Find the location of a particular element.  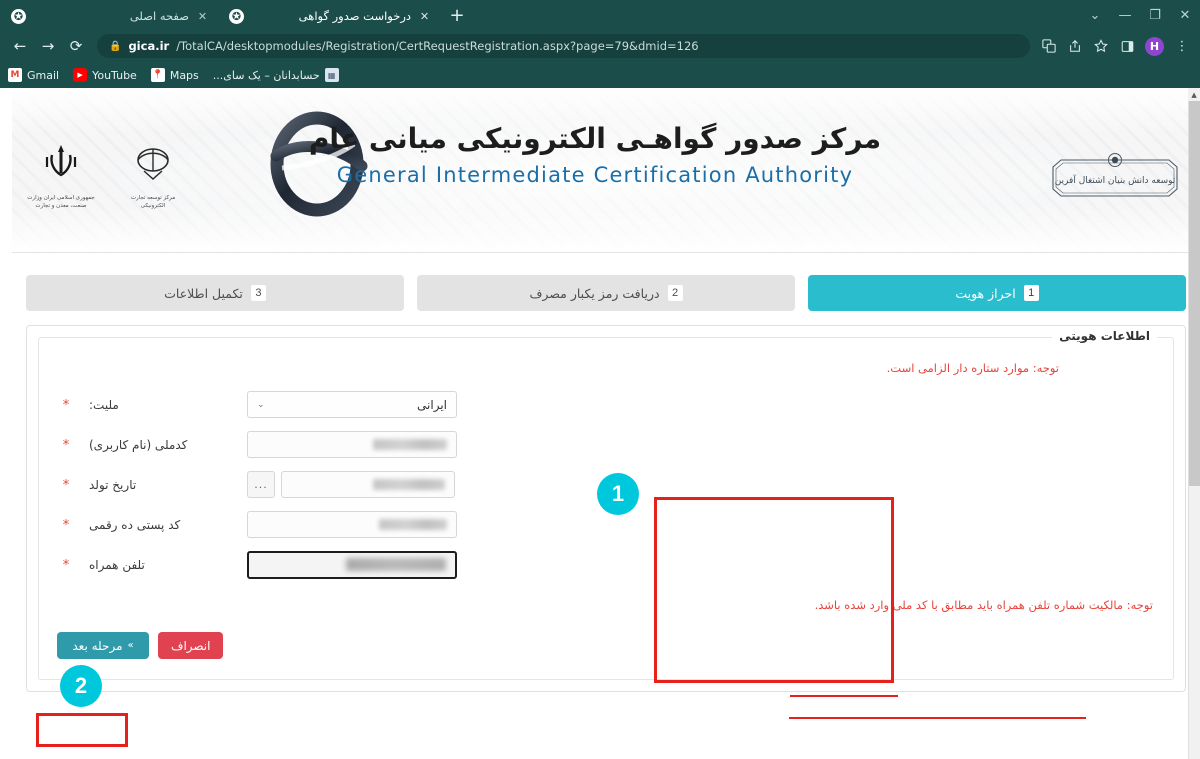

url-host: gica.ir is located at coordinates (149, 46).